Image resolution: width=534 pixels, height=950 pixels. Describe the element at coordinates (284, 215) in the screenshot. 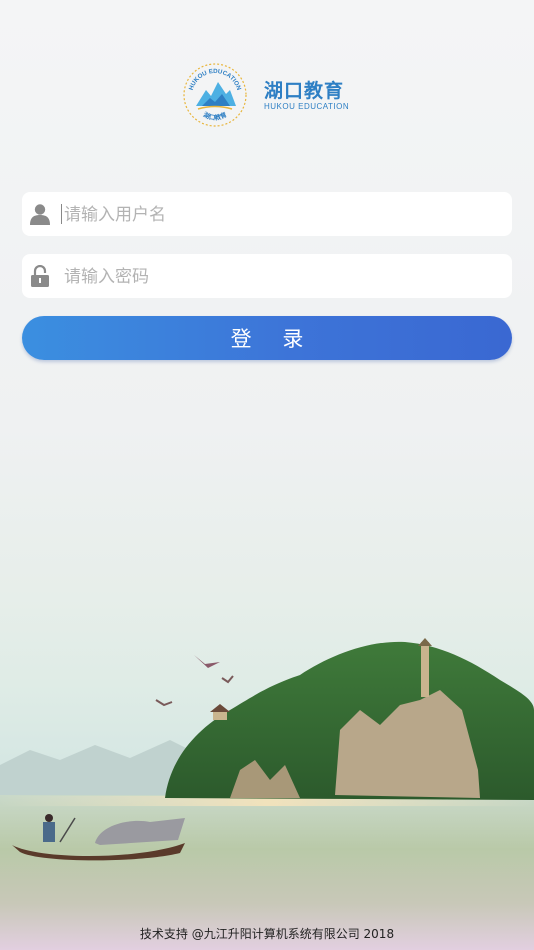

I see `username-input` at that location.